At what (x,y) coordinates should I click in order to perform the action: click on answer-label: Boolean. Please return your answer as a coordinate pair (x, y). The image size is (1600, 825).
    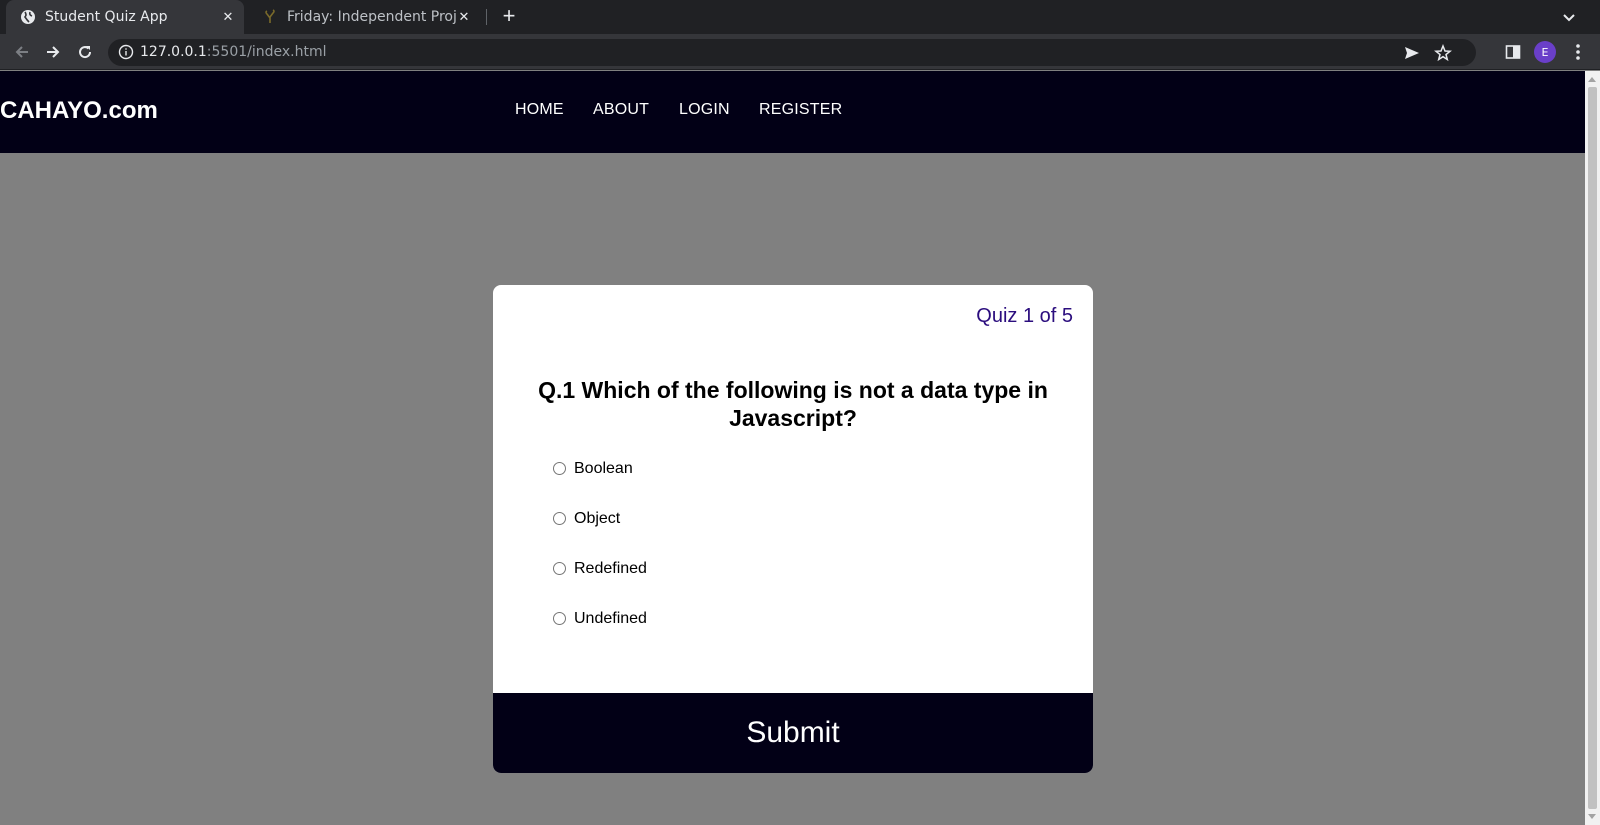
    Looking at the image, I should click on (603, 468).